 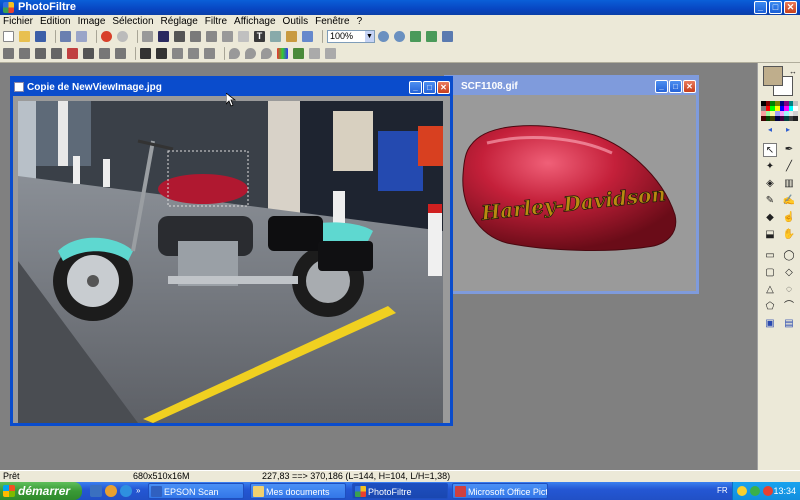 What do you see at coordinates (742, 491) in the screenshot?
I see `tray-notify-icon` at bounding box center [742, 491].